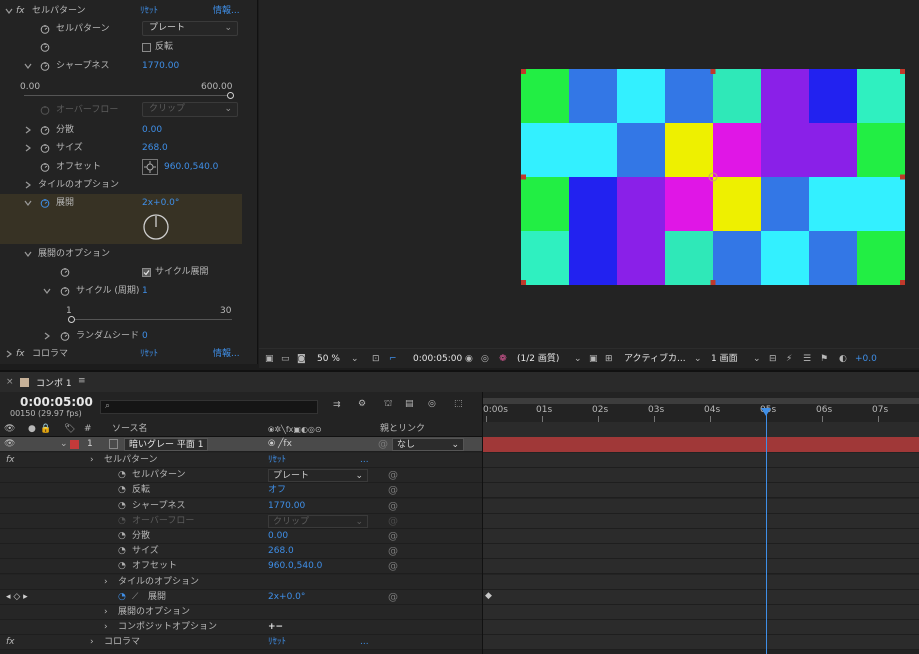 The width and height of the screenshot is (919, 654). What do you see at coordinates (17, 597) in the screenshot?
I see `keyframe-navigator: ◂ ◇ ▸` at bounding box center [17, 597].